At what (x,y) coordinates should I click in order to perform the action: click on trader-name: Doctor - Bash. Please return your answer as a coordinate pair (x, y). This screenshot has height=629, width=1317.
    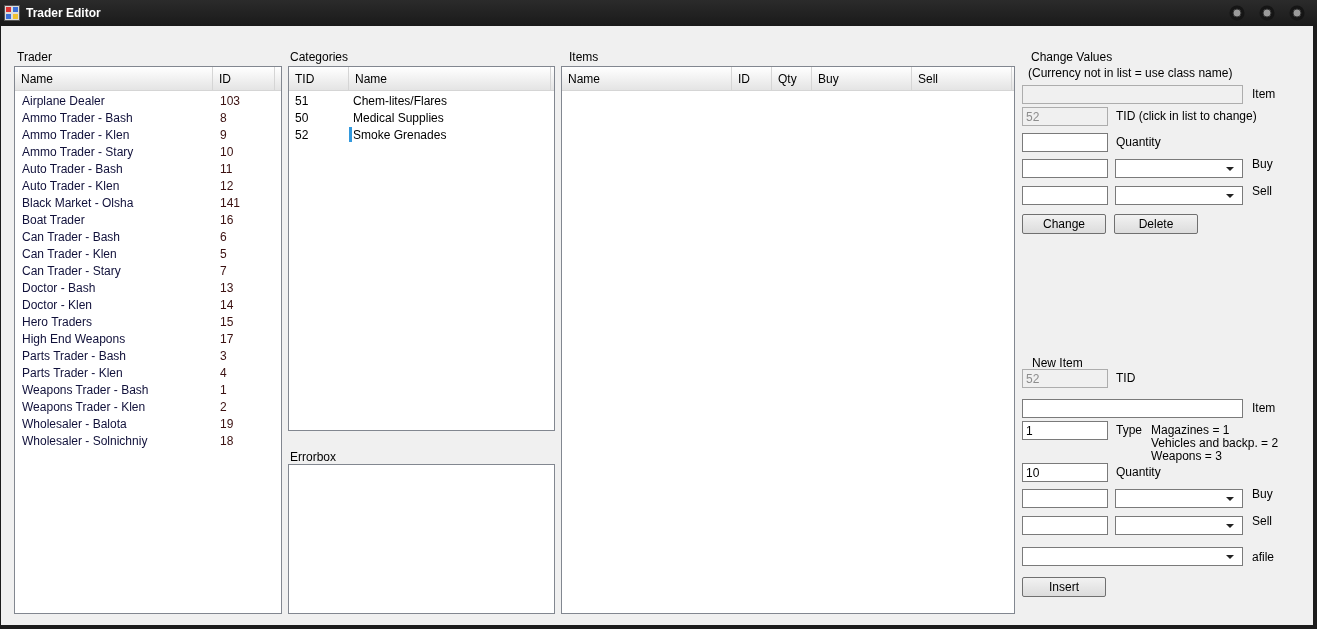
    Looking at the image, I should click on (114, 287).